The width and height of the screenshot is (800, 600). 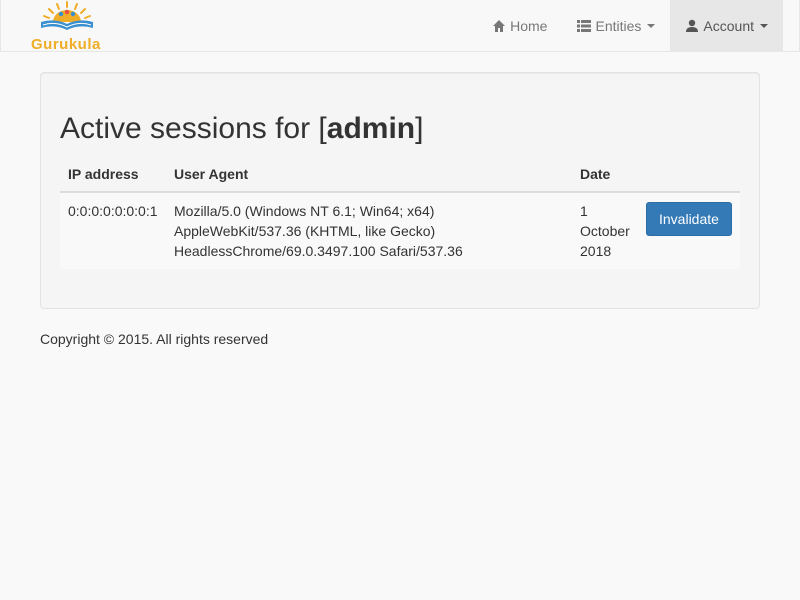 What do you see at coordinates (584, 211) in the screenshot?
I see `date-line: 1` at bounding box center [584, 211].